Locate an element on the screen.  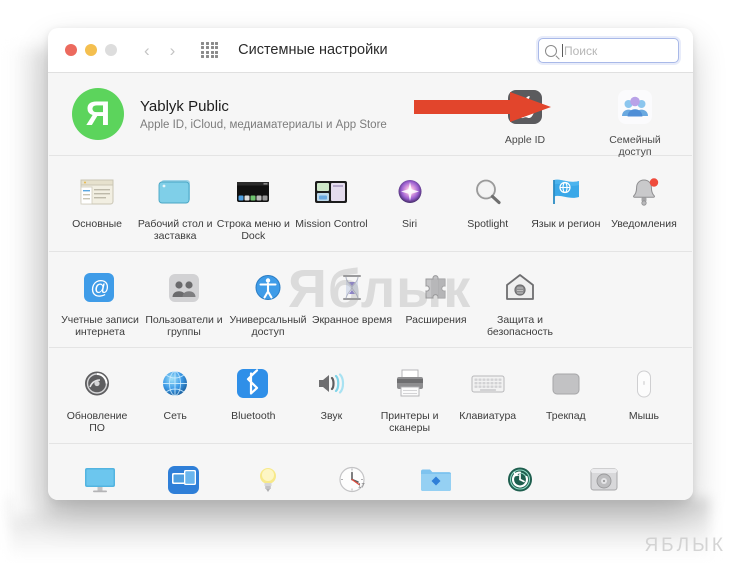
pref-sharing: Общий доступ is located at coordinates (436, 478).